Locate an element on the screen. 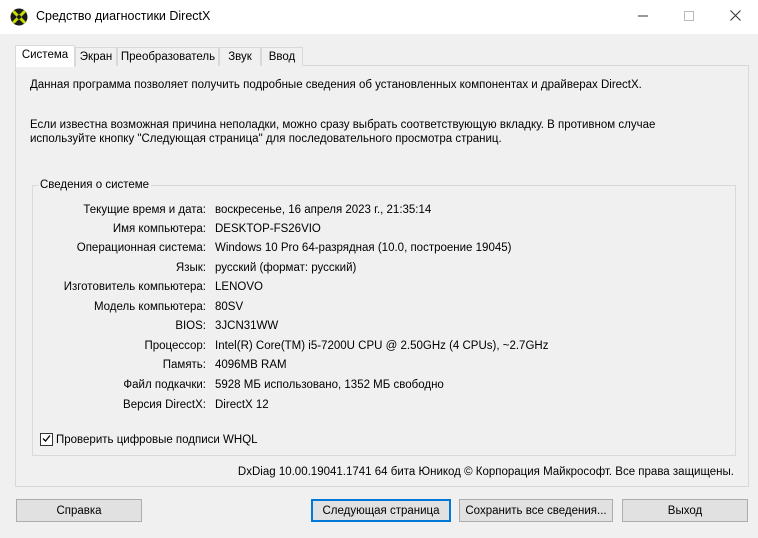 The width and height of the screenshot is (758, 538). minimize-icon is located at coordinates (643, 17).